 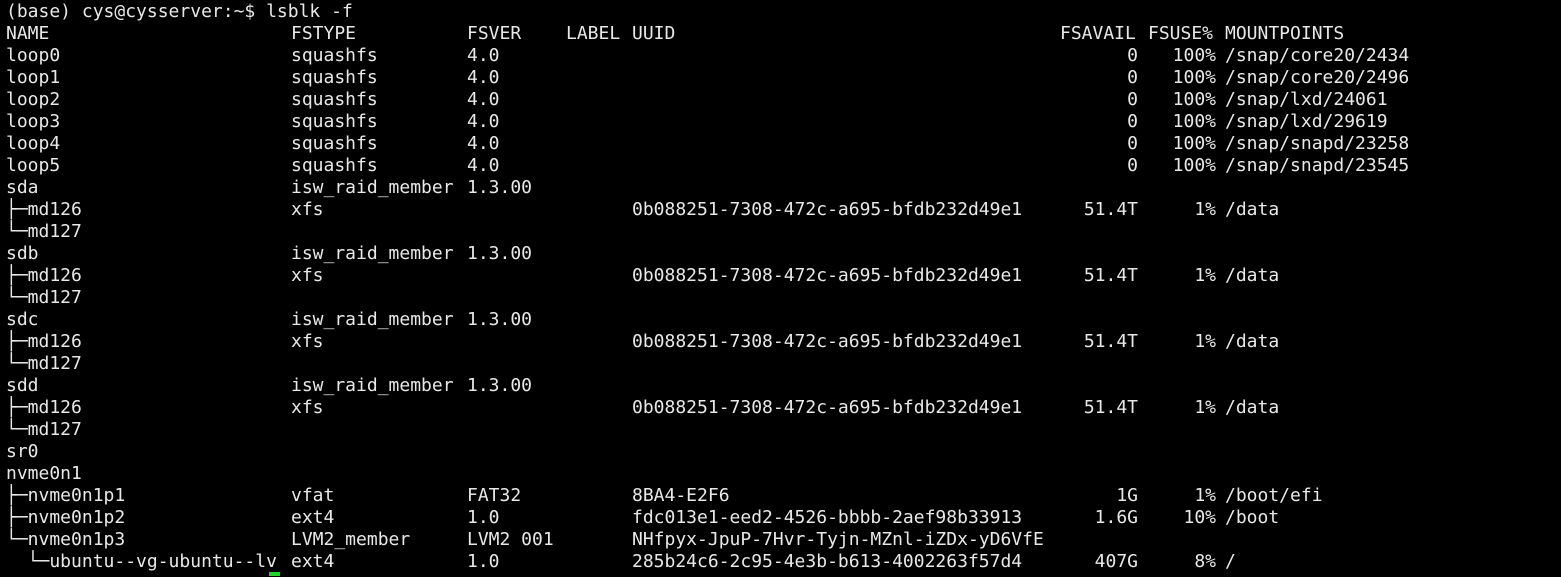 What do you see at coordinates (44, 473) in the screenshot?
I see `row-name: nvme0n1` at bounding box center [44, 473].